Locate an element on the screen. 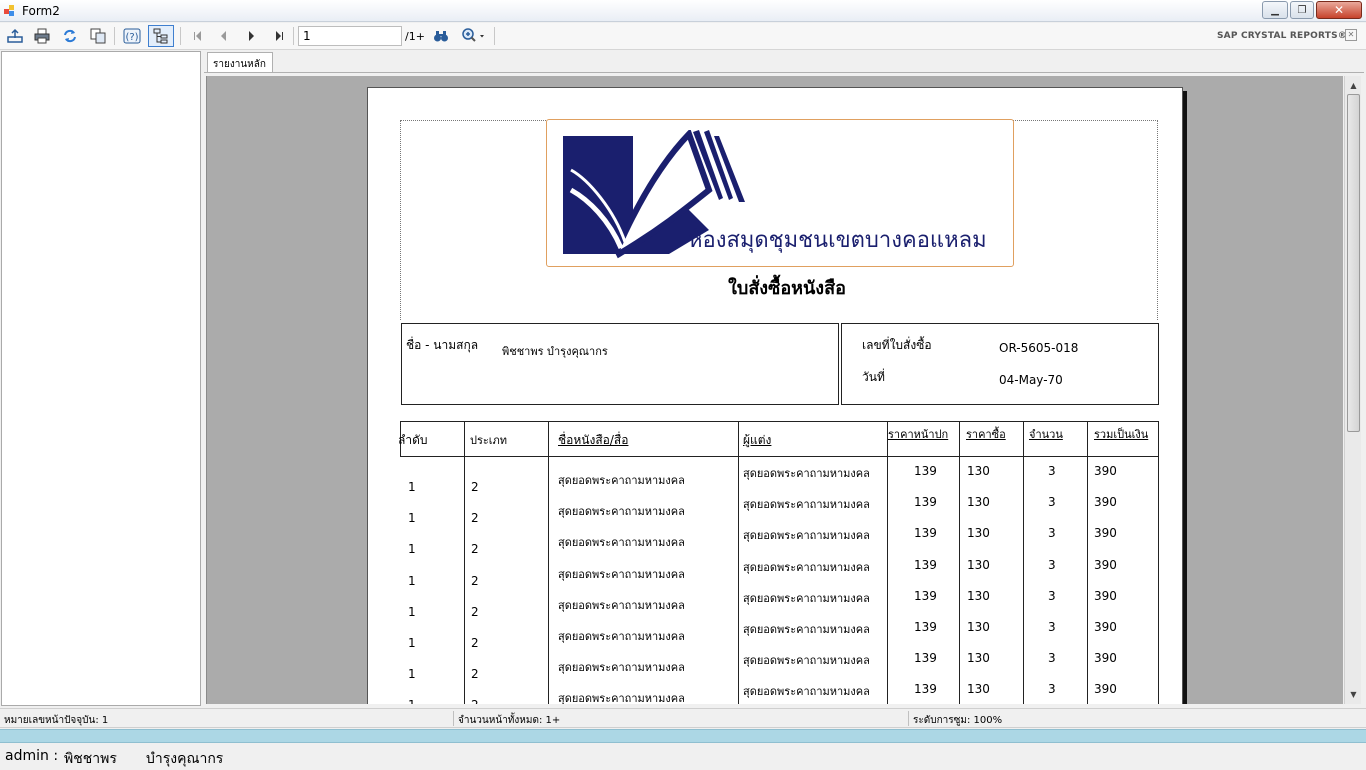 Image resolution: width=1366 pixels, height=770 pixels. customer-info-box: ชื่อ - นามสกุล พิชชาพร บำรุงคุณากร is located at coordinates (620, 364).